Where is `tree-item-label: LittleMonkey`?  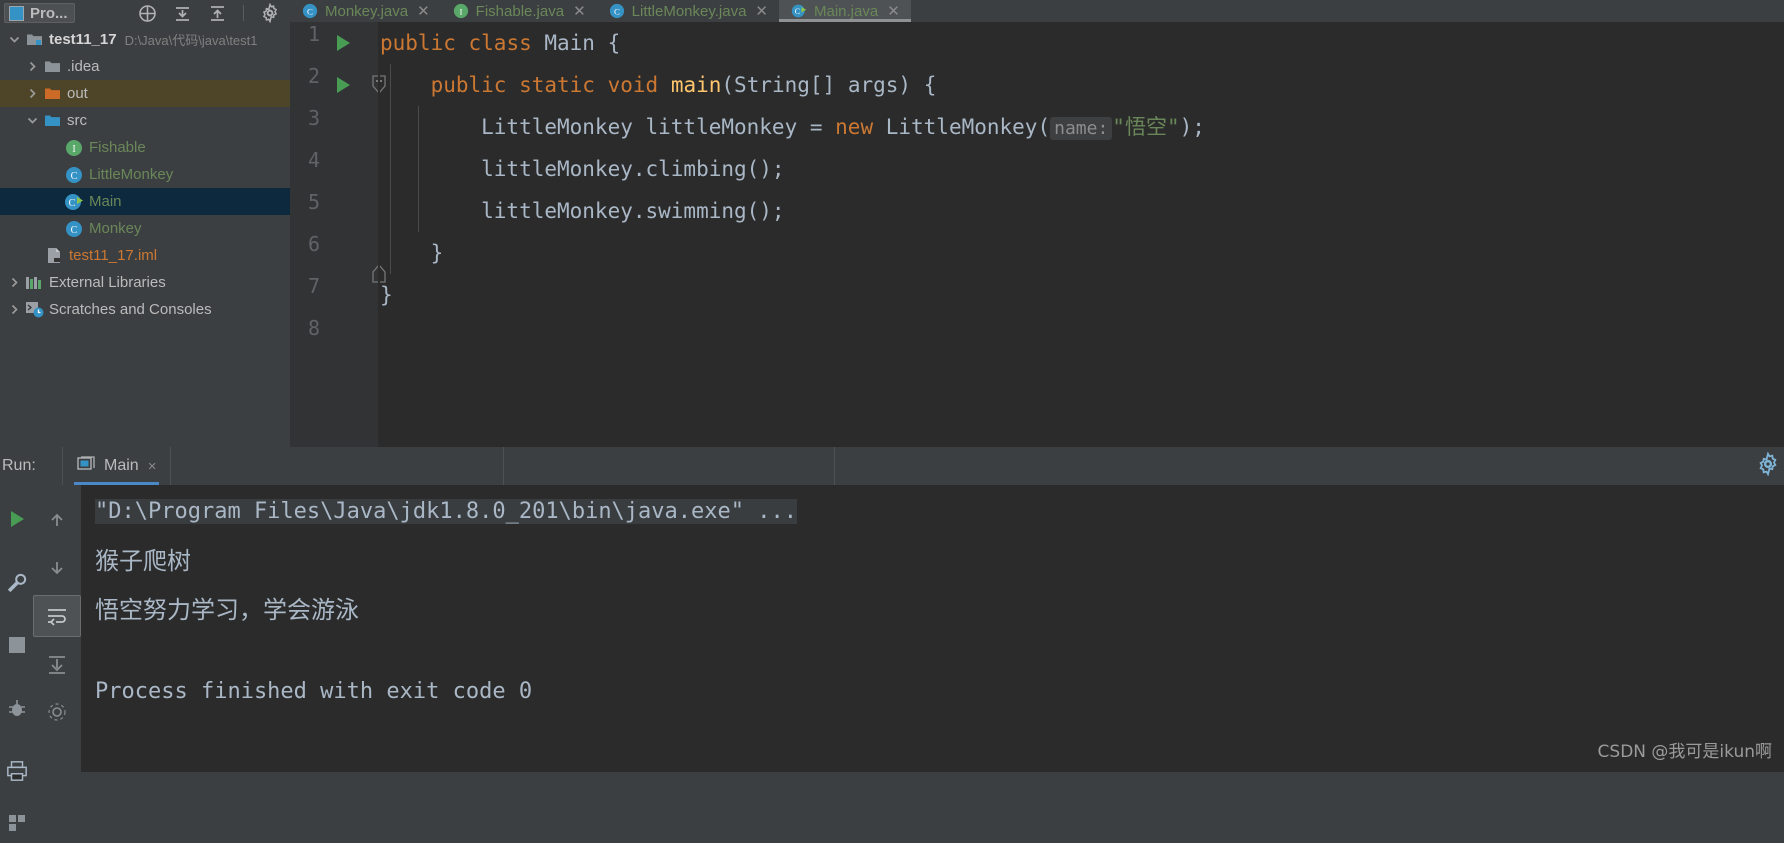
tree-item-label: LittleMonkey is located at coordinates (131, 174).